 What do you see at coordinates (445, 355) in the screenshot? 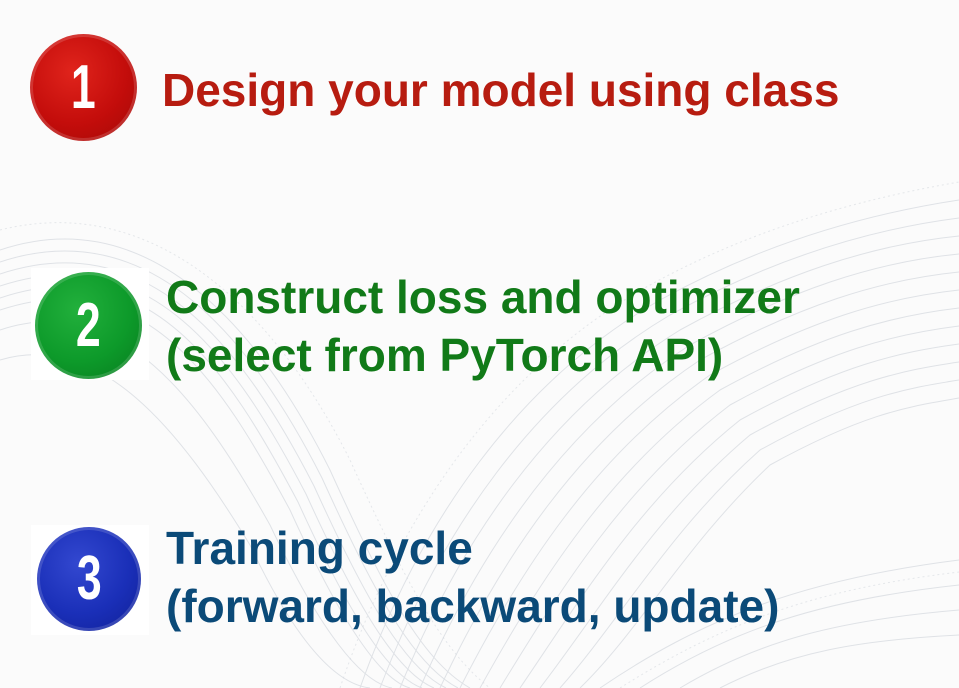
I see `step-2-line-2: (select from PyTorch API)` at bounding box center [445, 355].